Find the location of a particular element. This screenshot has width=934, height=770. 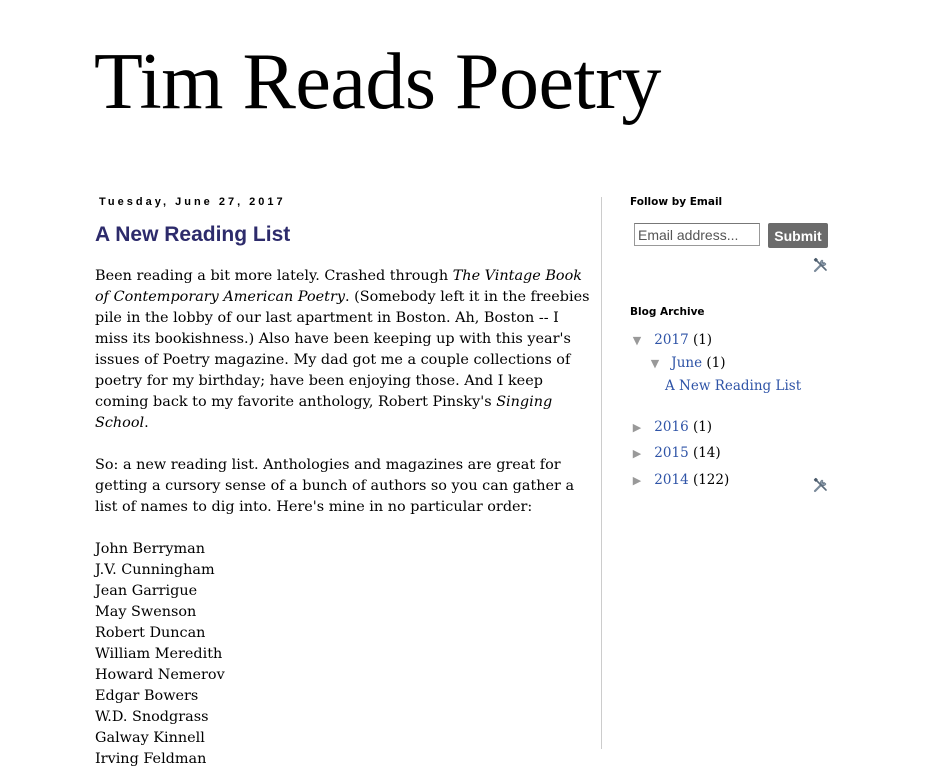

archive-month-link: June is located at coordinates (686, 363).